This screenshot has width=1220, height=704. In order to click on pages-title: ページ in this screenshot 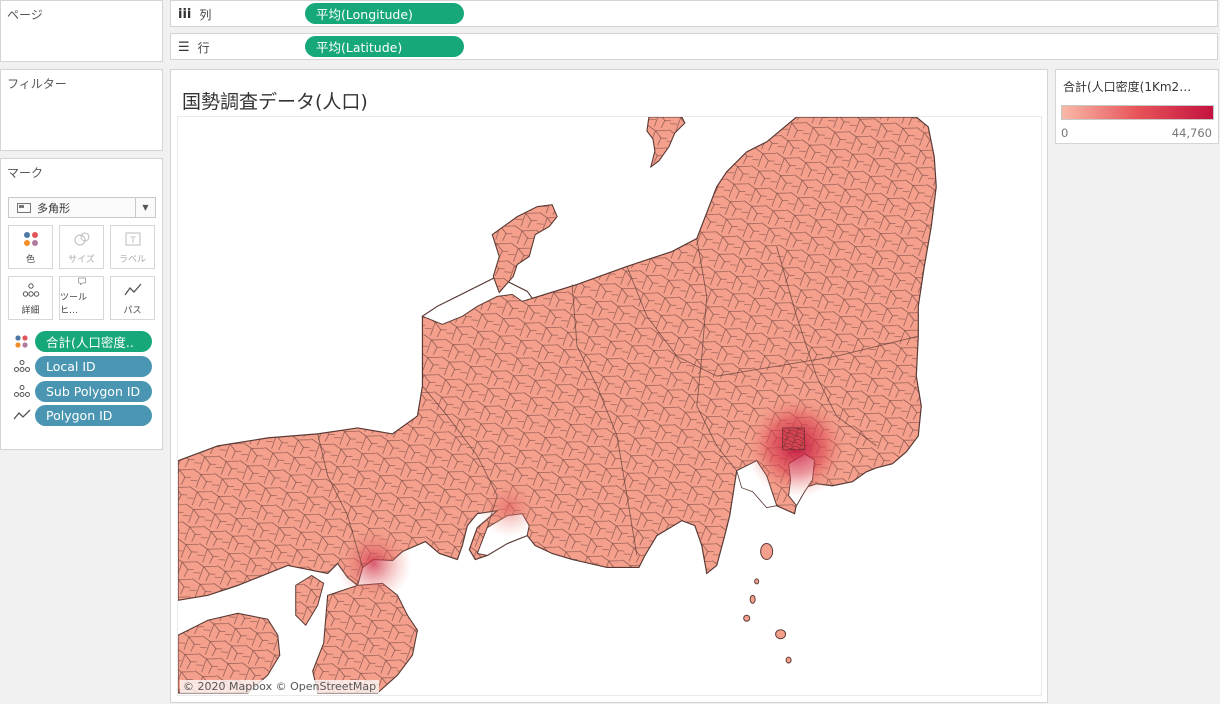, I will do `click(25, 15)`.